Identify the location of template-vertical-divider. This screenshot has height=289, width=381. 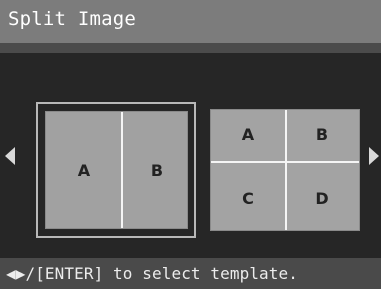
(286, 170).